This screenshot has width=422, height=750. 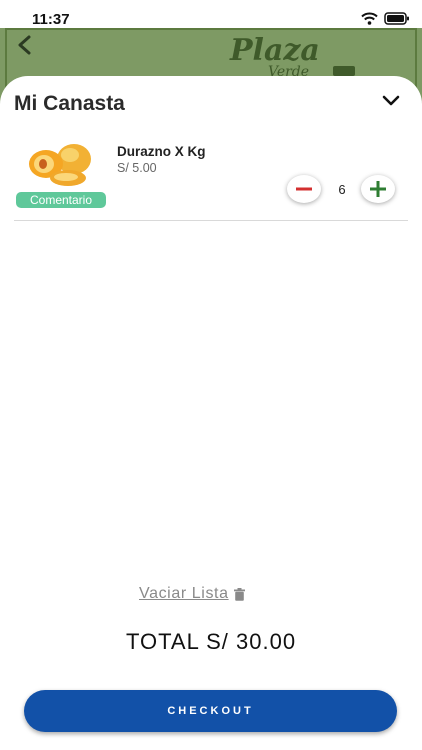 I want to click on clear-list-button: Vaciar Lista, so click(x=192, y=594).